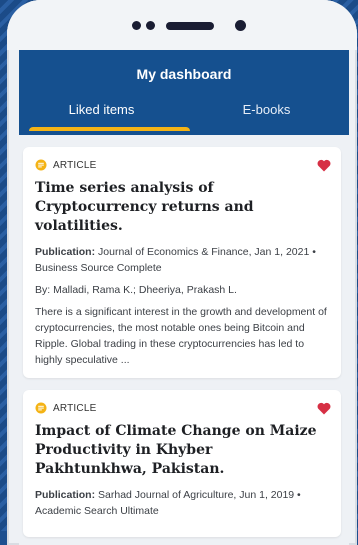 This screenshot has height=545, width=358. What do you see at coordinates (145, 290) in the screenshot?
I see `authors-value: Malladi, Rama K.; Dheeriya, Prakash L.` at bounding box center [145, 290].